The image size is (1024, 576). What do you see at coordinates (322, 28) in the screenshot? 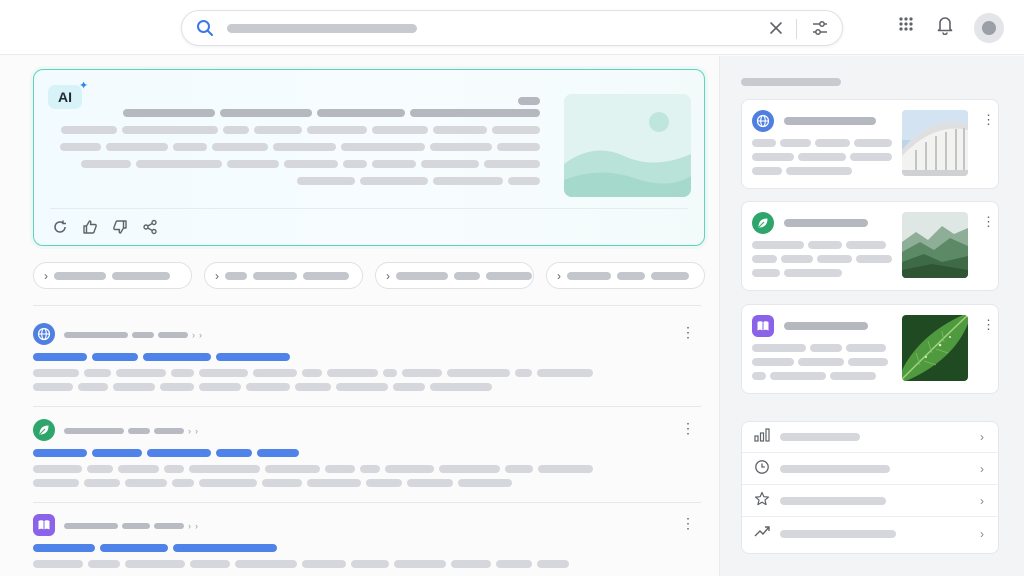
I see `search-query-placeholder` at bounding box center [322, 28].